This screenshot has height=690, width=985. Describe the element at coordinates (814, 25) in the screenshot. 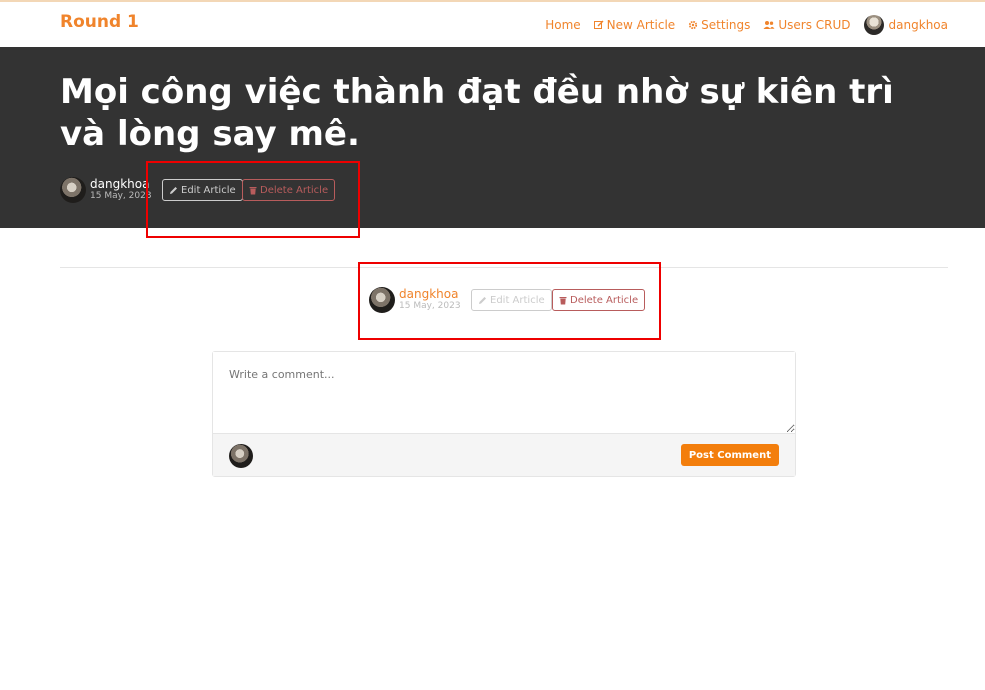

I see `nav-users-crud-label: Users CRUD` at that location.